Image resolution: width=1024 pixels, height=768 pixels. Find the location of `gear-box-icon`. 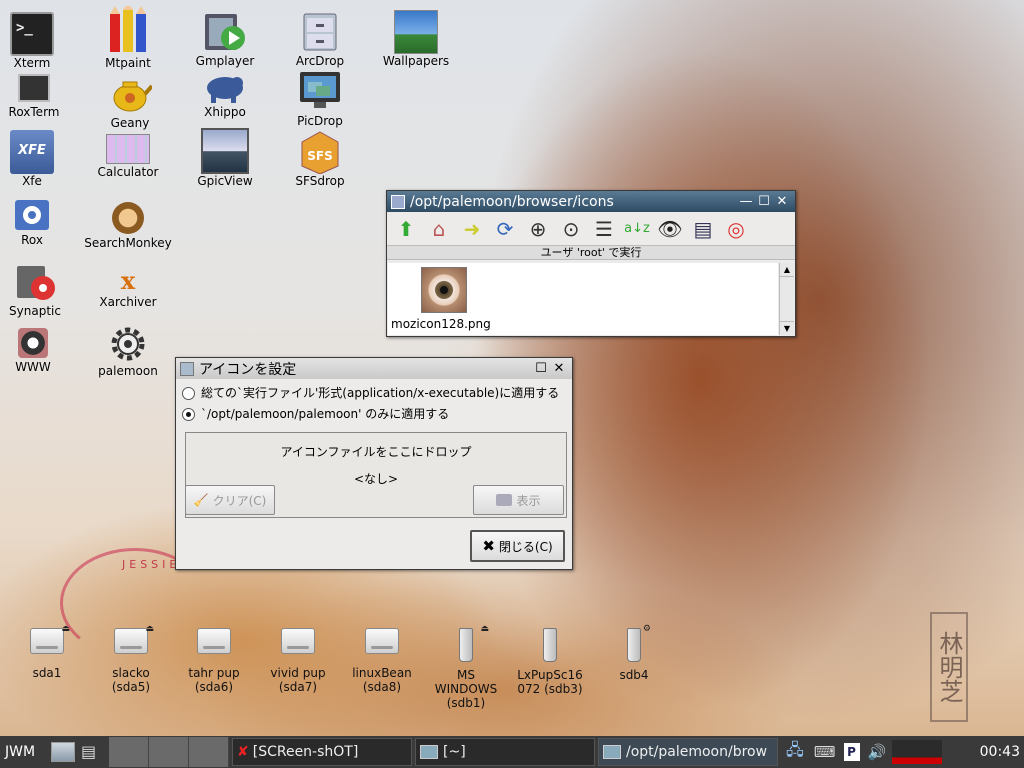

gear-box-icon is located at coordinates (32, 215).